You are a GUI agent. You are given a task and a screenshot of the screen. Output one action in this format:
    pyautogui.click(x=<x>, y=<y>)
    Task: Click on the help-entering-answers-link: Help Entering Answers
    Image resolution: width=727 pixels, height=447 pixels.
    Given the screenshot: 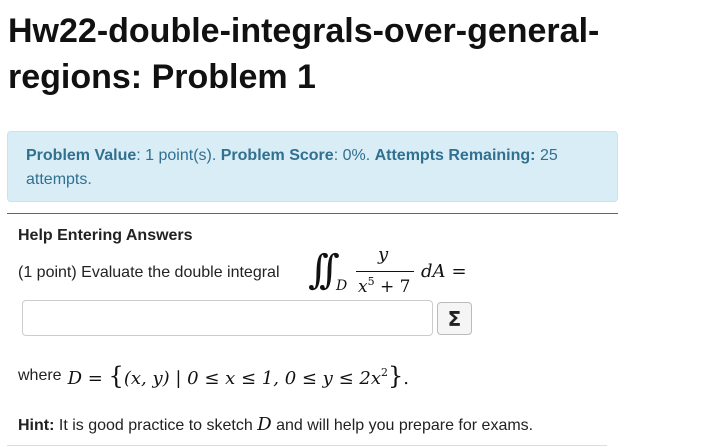 What is the action you would take?
    pyautogui.click(x=105, y=236)
    